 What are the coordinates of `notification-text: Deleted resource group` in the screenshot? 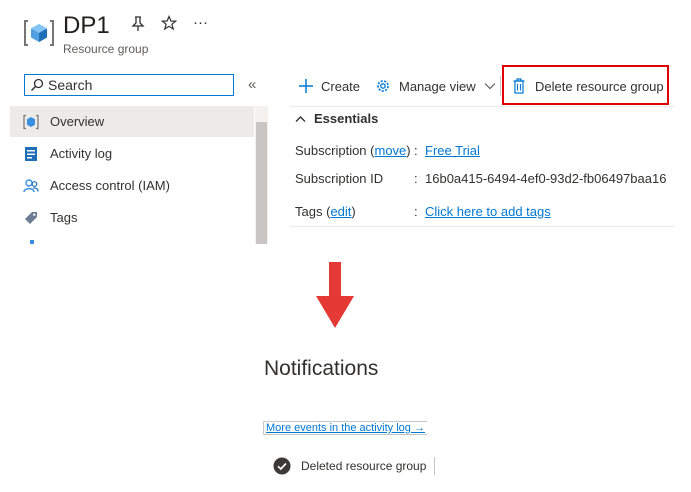 It's located at (364, 465).